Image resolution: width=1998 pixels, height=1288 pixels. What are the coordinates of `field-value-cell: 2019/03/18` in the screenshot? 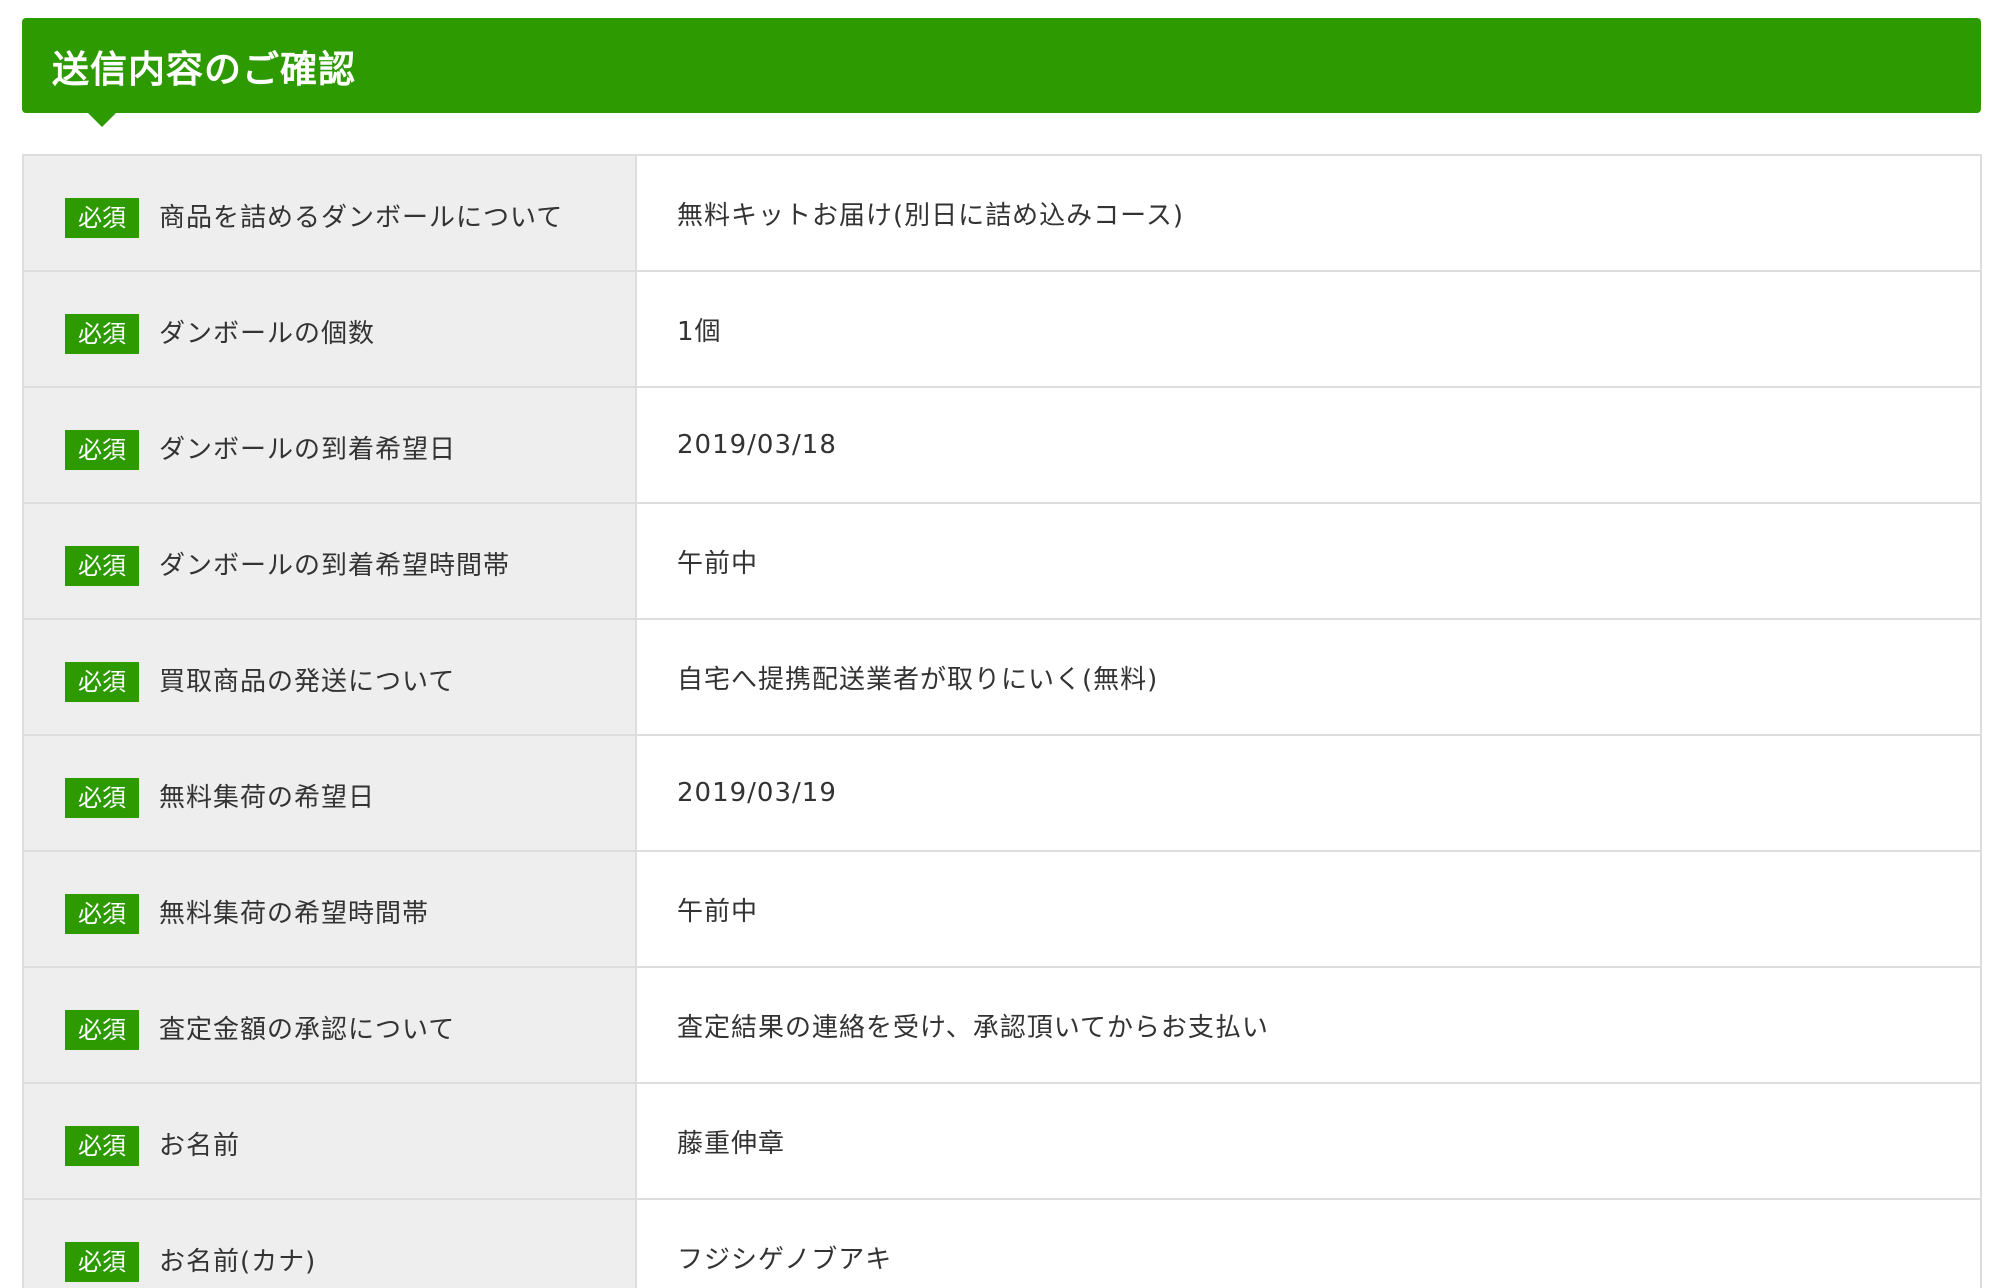 It's located at (1308, 445).